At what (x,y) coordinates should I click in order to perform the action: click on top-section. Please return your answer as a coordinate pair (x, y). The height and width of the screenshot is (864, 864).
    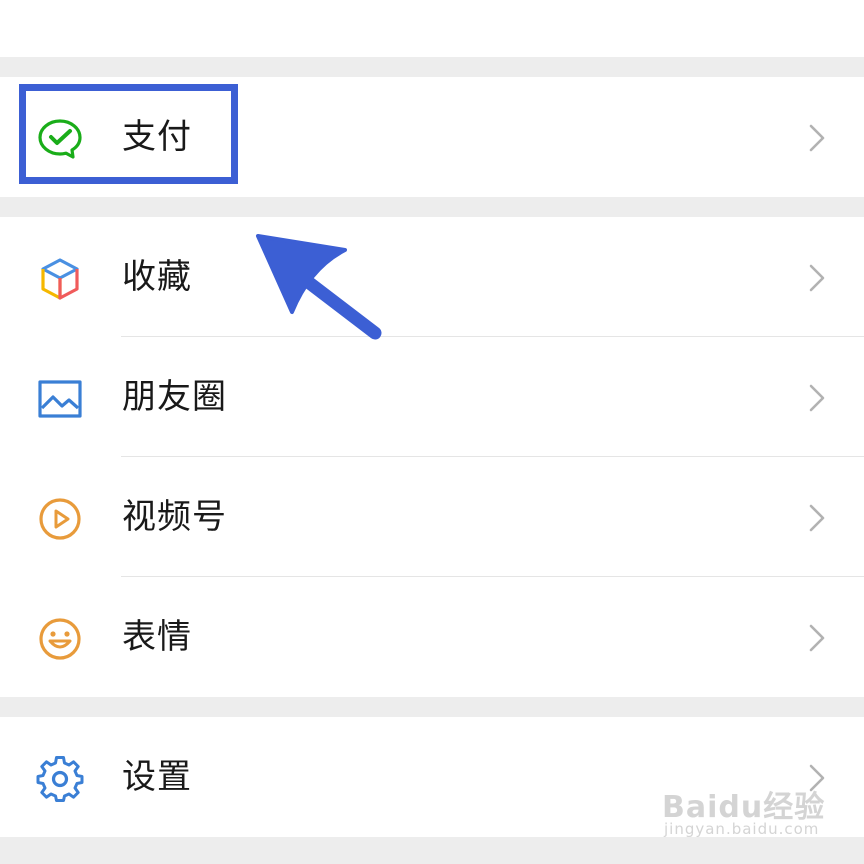
    Looking at the image, I should click on (432, 28).